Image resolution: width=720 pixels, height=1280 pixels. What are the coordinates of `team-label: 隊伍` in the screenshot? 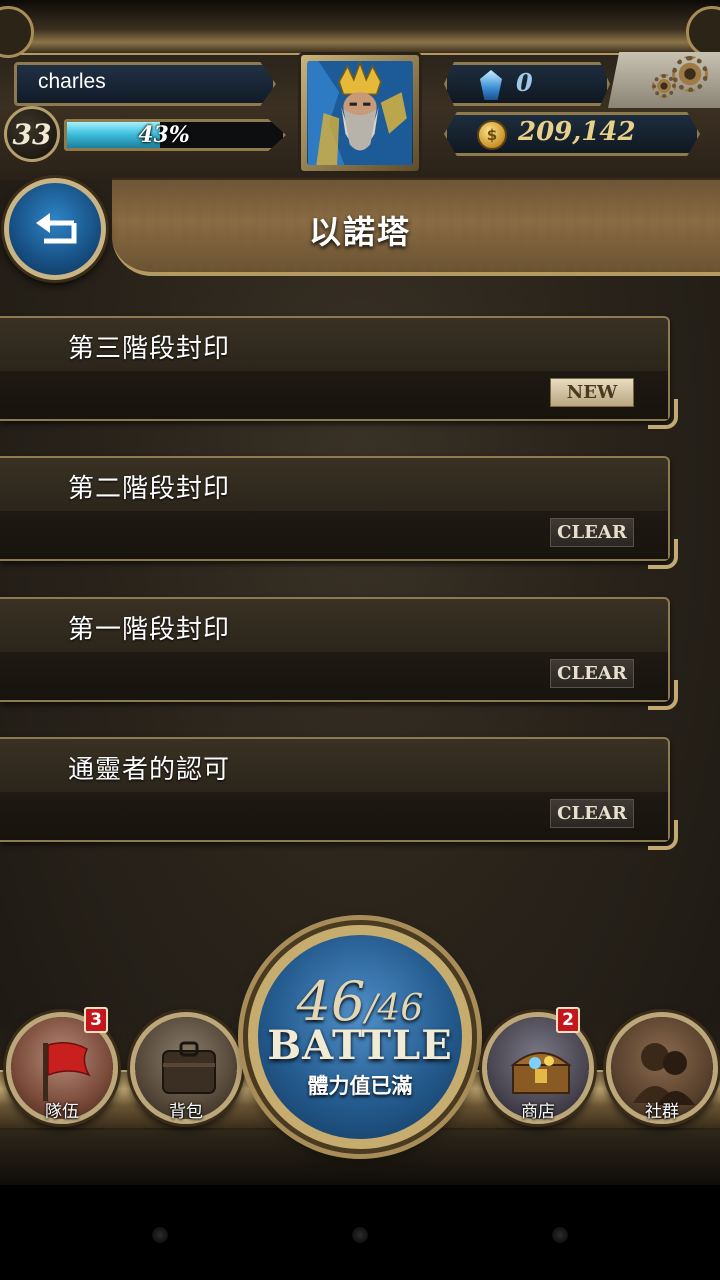 It's located at (62, 1112).